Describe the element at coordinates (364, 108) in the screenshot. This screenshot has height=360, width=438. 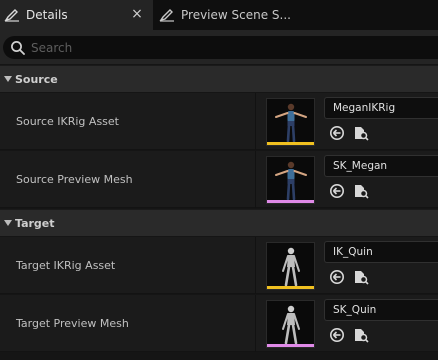
I see `asset-picker-value: MeganIKRig` at that location.